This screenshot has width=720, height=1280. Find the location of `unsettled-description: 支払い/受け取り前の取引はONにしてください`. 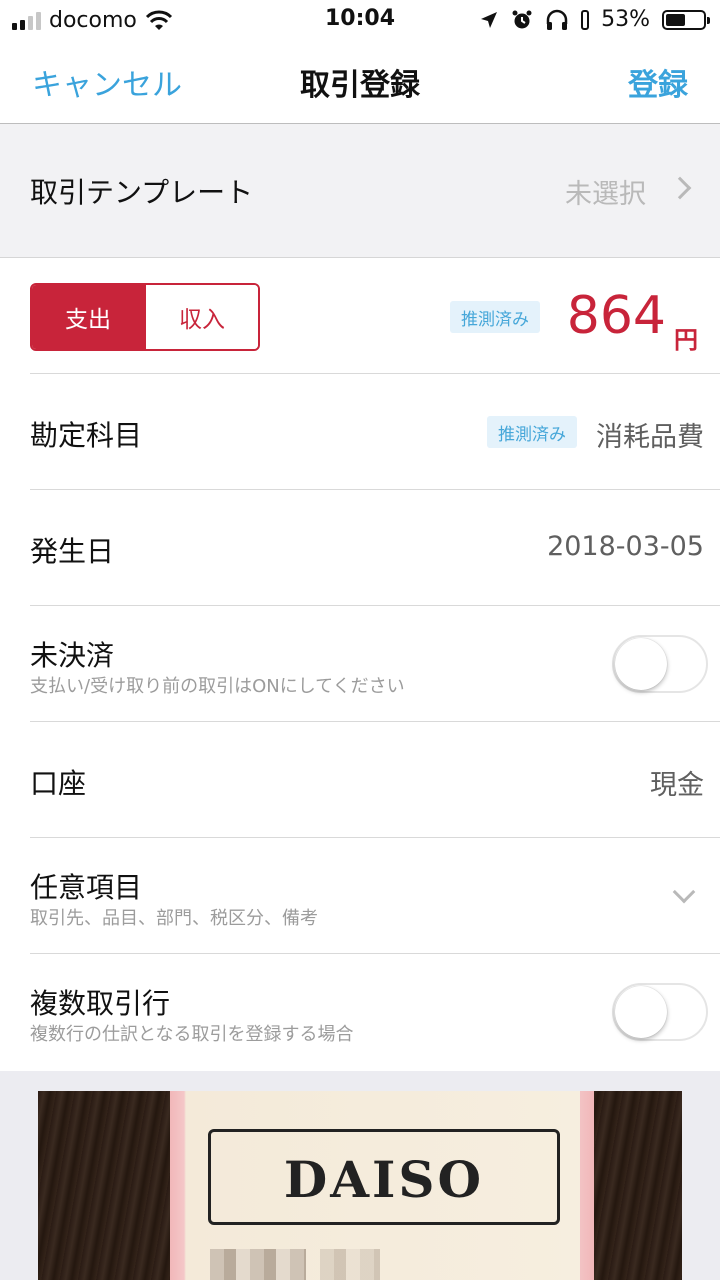

unsettled-description: 支払い/受け取り前の取引はONにしてください is located at coordinates (217, 686).